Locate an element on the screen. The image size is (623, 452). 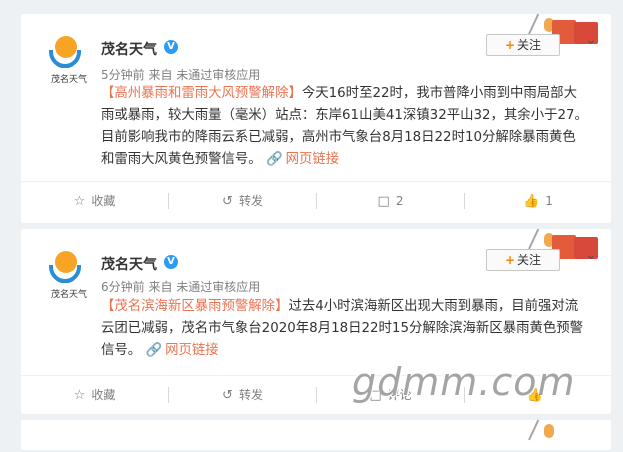
post-meta: 5分钟前 来自 未通过审核应用 is located at coordinates (180, 74).